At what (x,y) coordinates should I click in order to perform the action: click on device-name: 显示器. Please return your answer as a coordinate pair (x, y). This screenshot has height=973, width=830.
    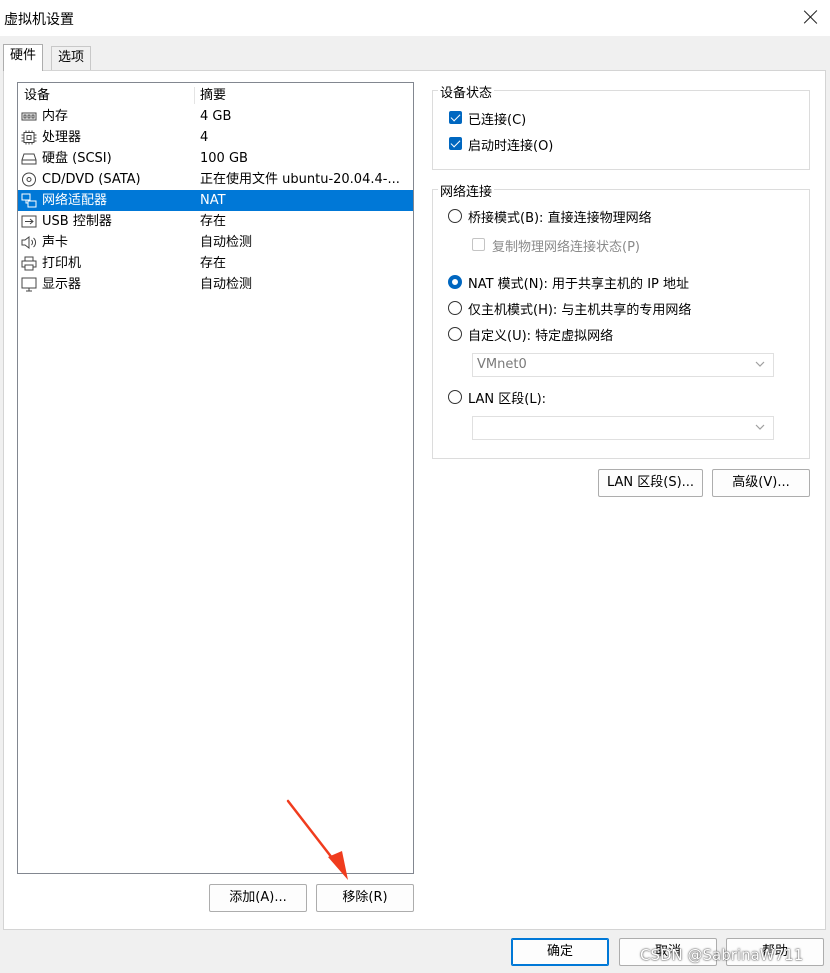
    Looking at the image, I should click on (62, 284).